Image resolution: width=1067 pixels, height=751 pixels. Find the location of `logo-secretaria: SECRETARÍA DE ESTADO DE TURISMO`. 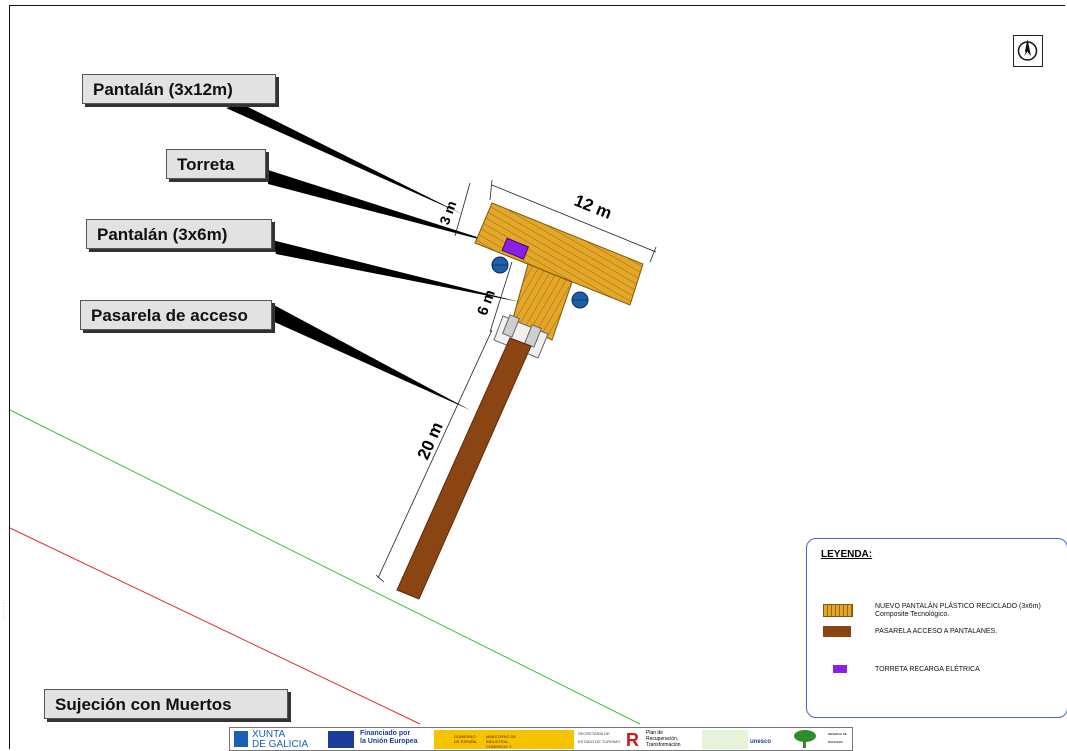

logo-secretaria: SECRETARÍA DE ESTADO DE TURISMO is located at coordinates (600, 739).